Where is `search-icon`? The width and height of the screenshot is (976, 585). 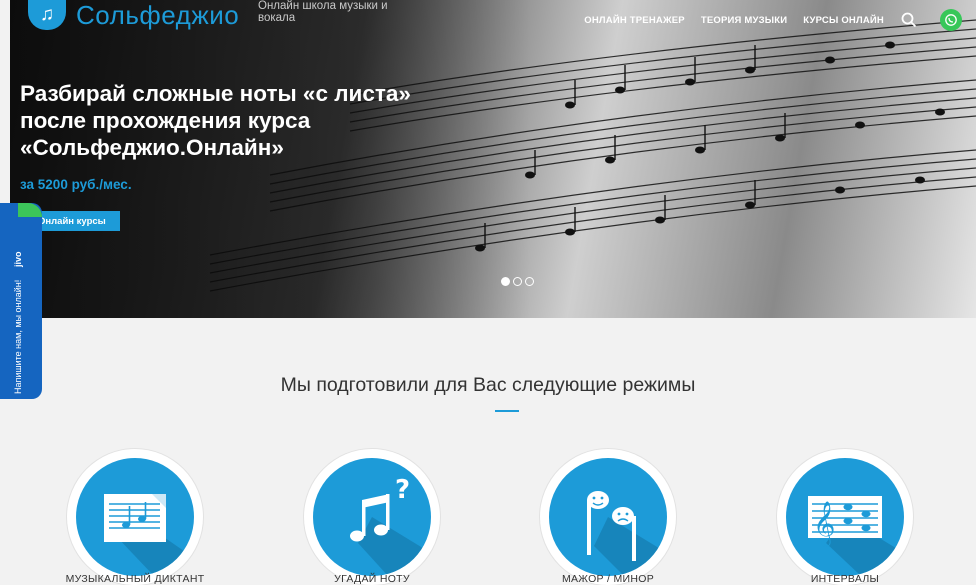 search-icon is located at coordinates (909, 20).